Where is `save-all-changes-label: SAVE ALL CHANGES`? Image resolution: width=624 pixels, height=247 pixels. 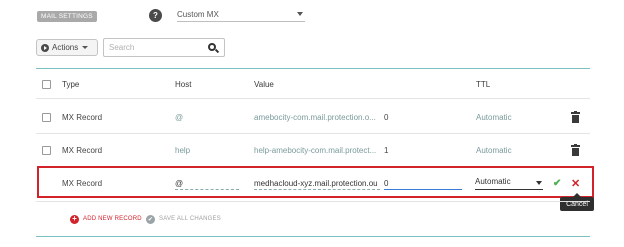 save-all-changes-label: SAVE ALL CHANGES is located at coordinates (190, 219).